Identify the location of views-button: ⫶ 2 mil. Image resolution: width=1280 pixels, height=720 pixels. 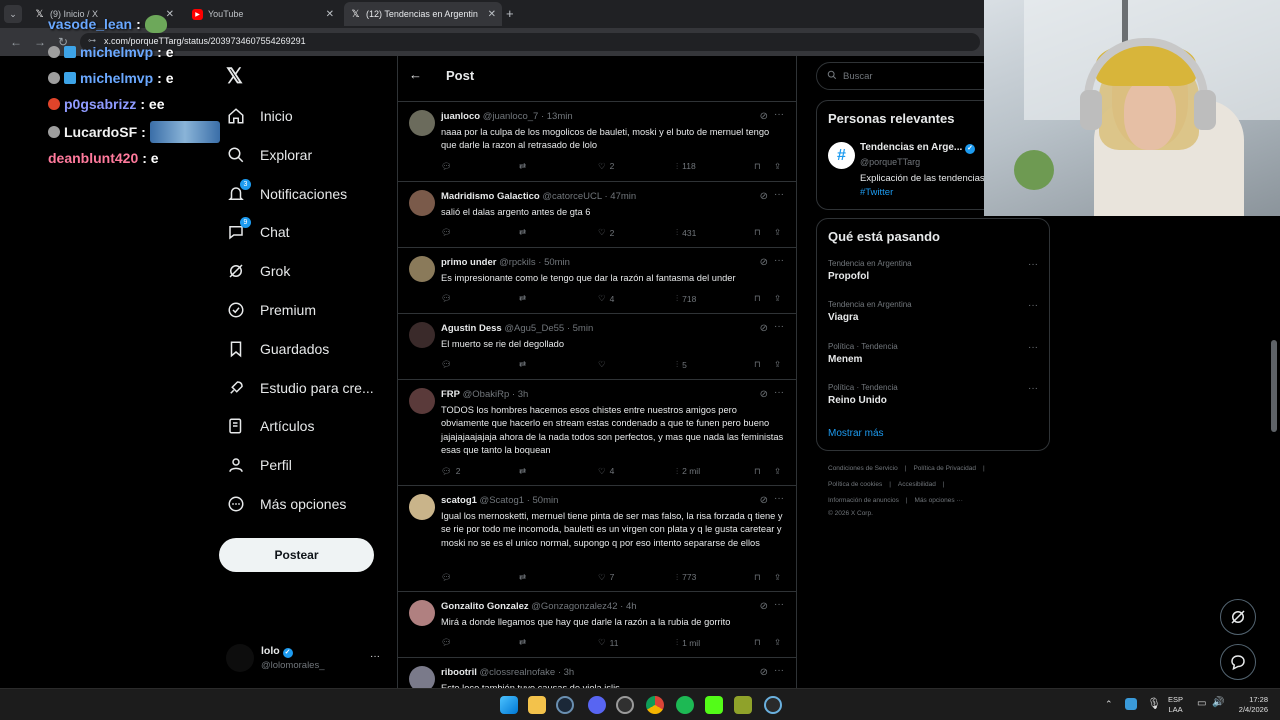
(688, 471).